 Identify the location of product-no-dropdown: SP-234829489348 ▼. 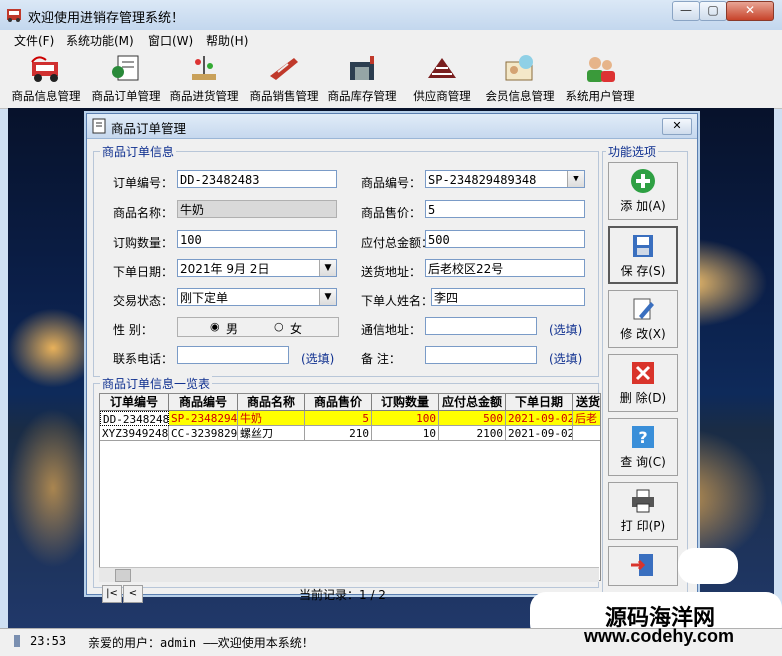
(505, 179).